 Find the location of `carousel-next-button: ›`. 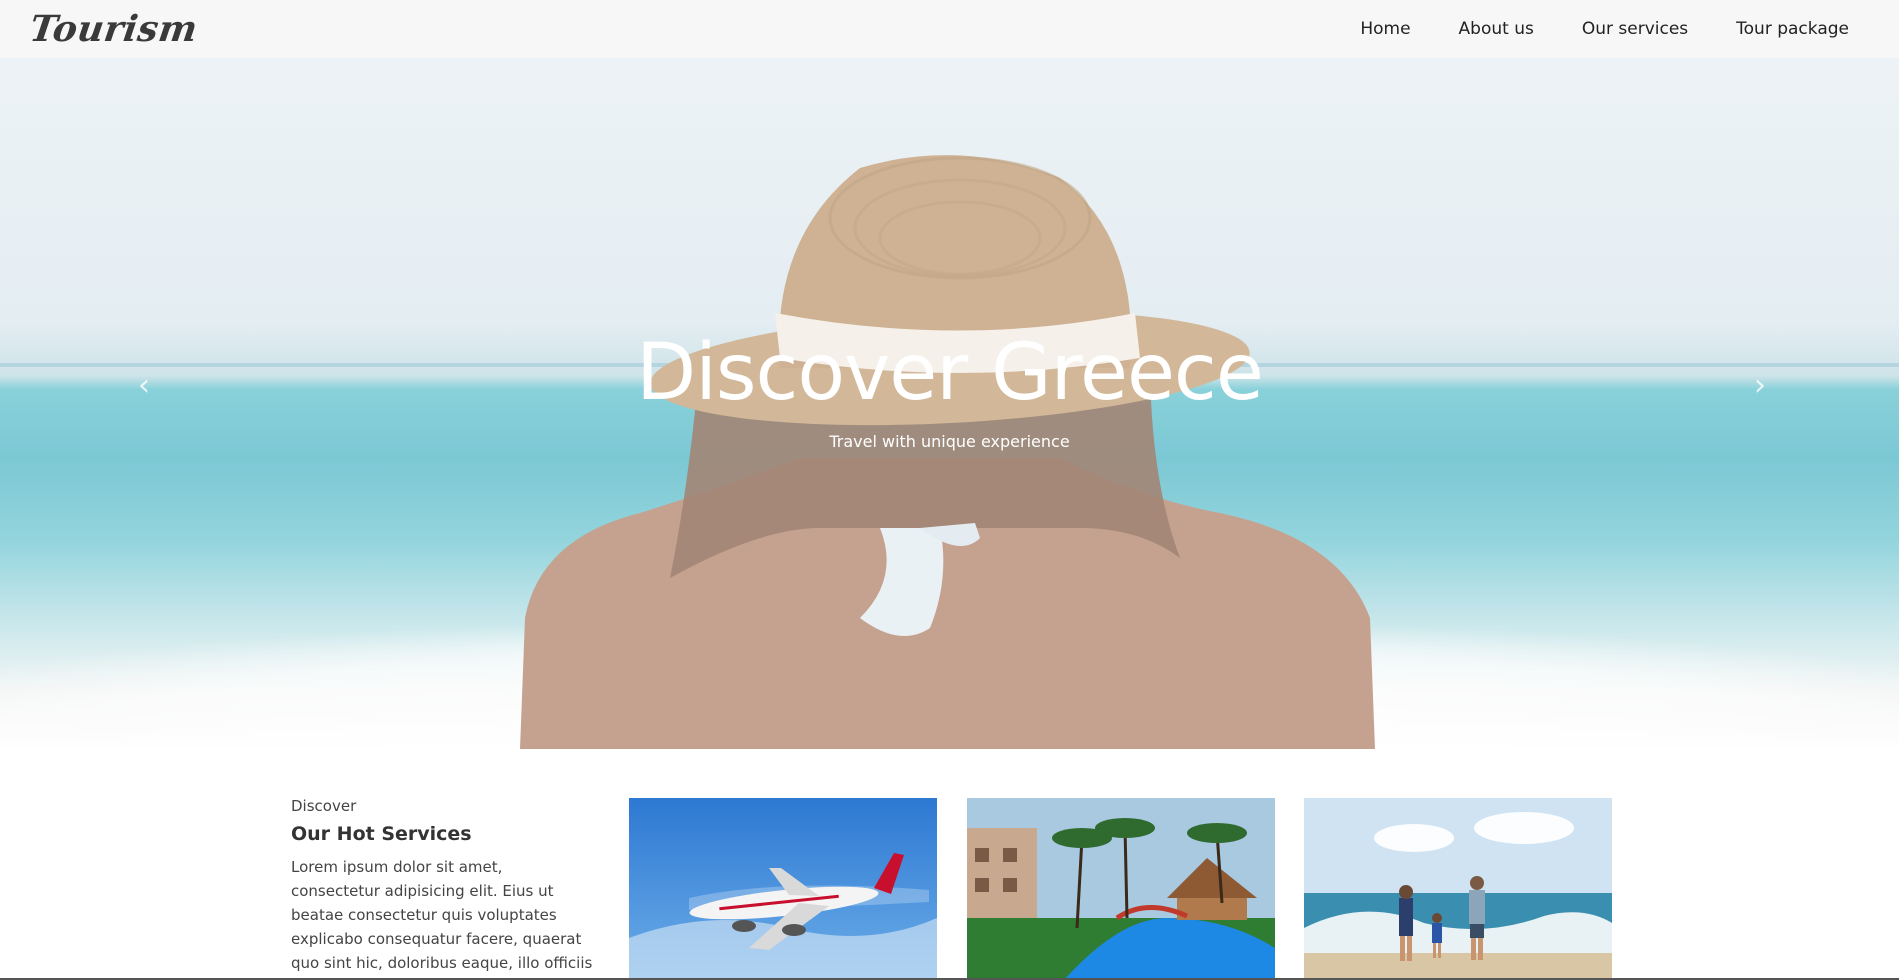

carousel-next-button: › is located at coordinates (1760, 388).